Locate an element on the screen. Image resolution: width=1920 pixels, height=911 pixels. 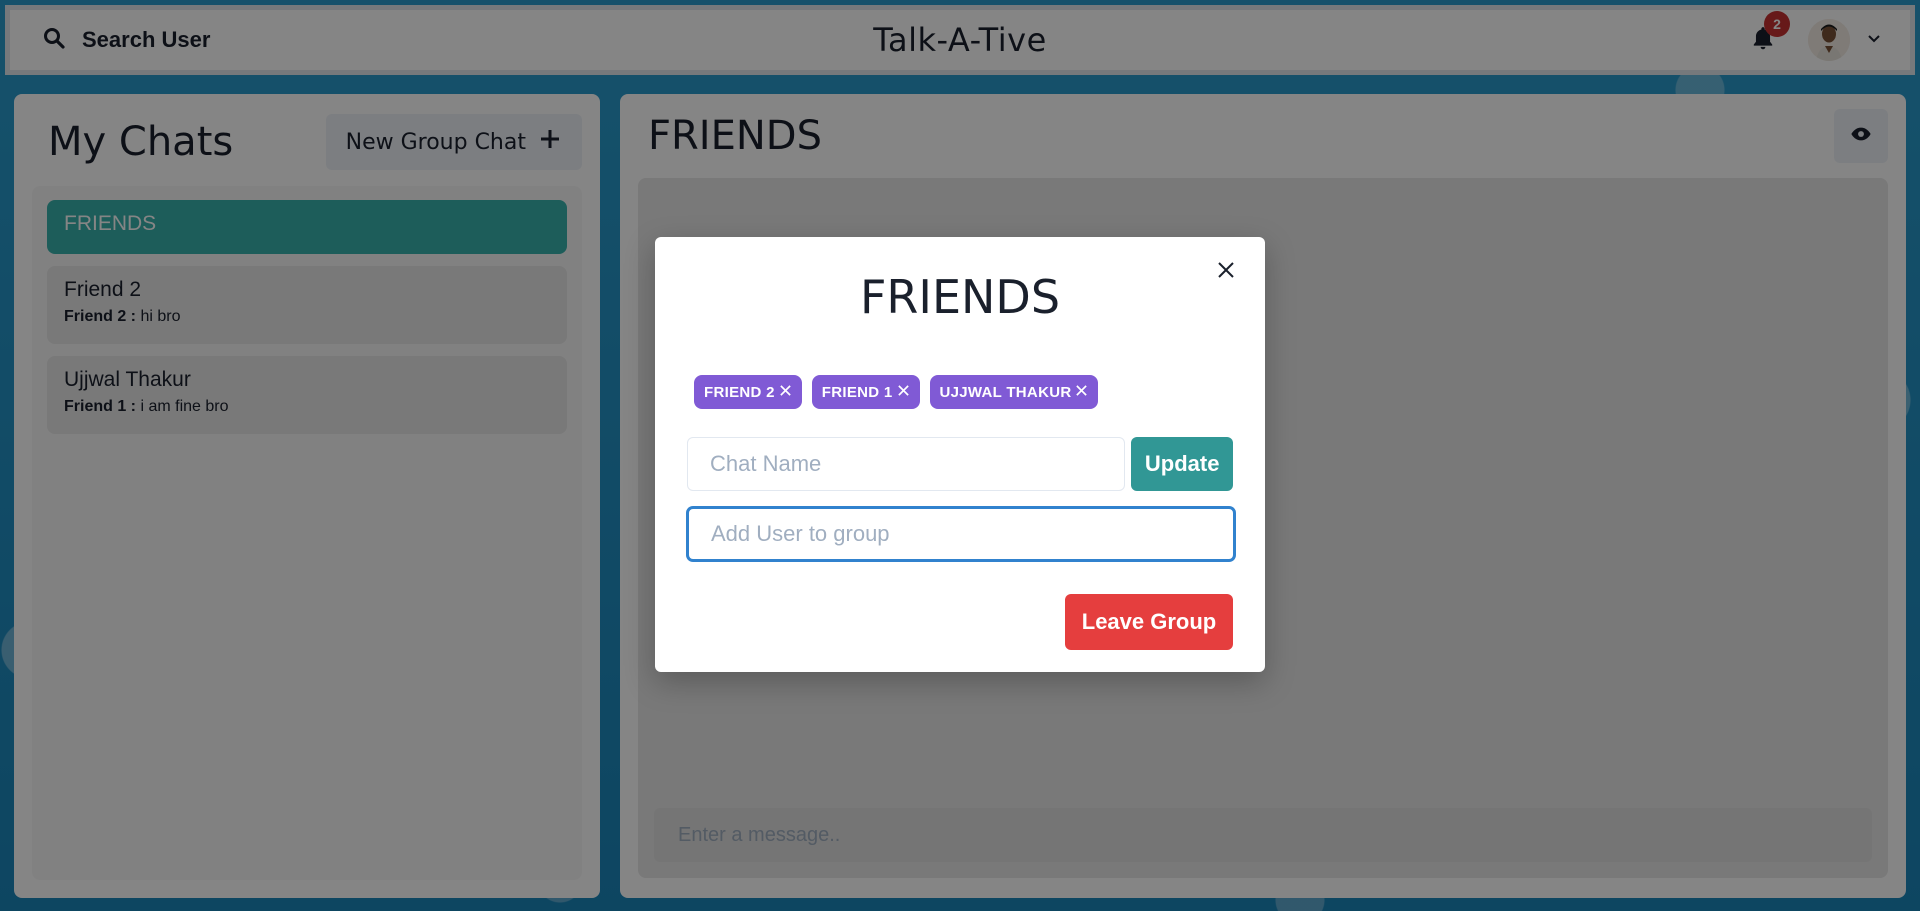
member-badge: FRIEND 1 is located at coordinates (865, 392).